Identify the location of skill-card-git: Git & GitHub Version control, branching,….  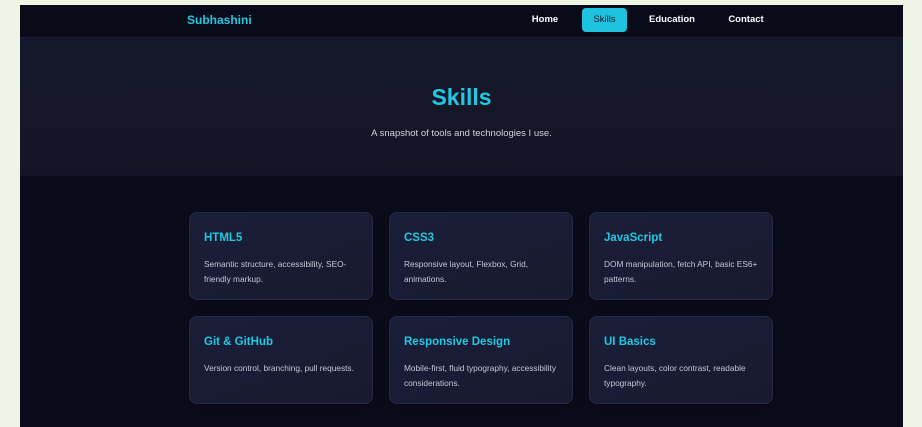
(281, 360).